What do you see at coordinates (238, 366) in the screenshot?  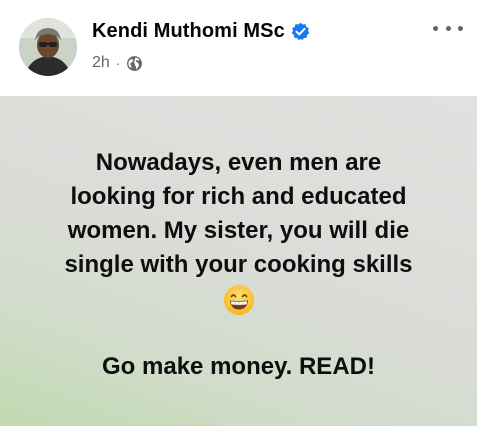 I see `post-call-to-action: Go make money. READ!` at bounding box center [238, 366].